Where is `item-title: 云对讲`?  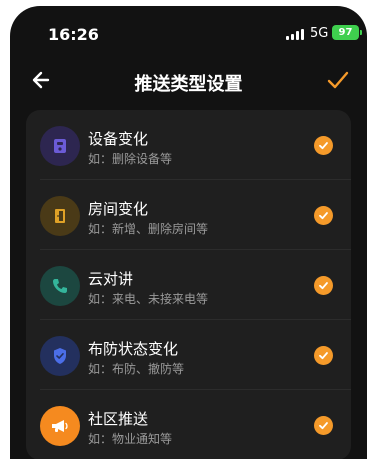
item-title: 云对讲 is located at coordinates (111, 279).